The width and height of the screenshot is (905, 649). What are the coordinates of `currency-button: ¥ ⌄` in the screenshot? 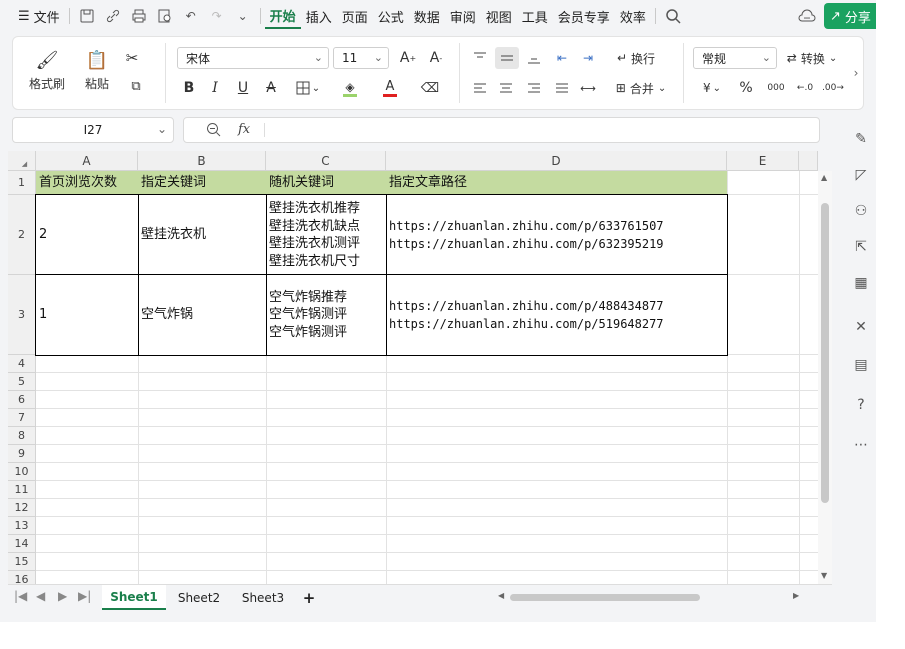 It's located at (712, 88).